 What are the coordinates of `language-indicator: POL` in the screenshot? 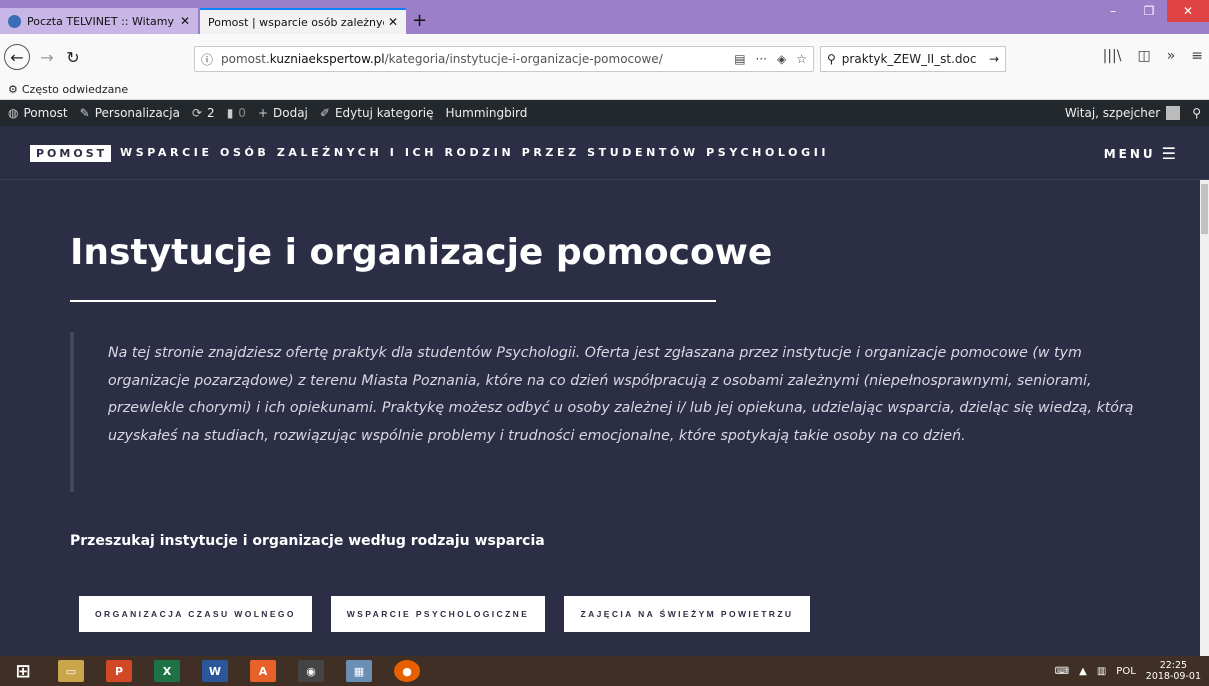 It's located at (1125, 671).